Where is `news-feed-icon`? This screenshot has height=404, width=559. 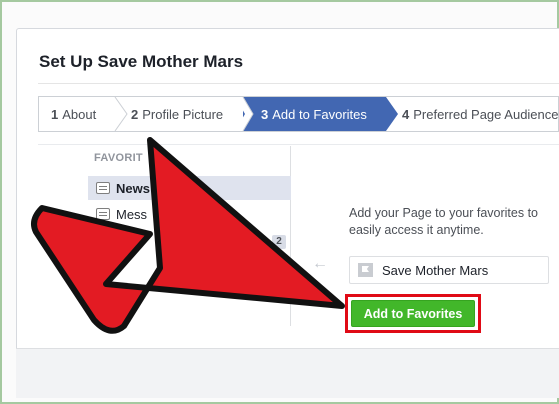 news-feed-icon is located at coordinates (103, 188).